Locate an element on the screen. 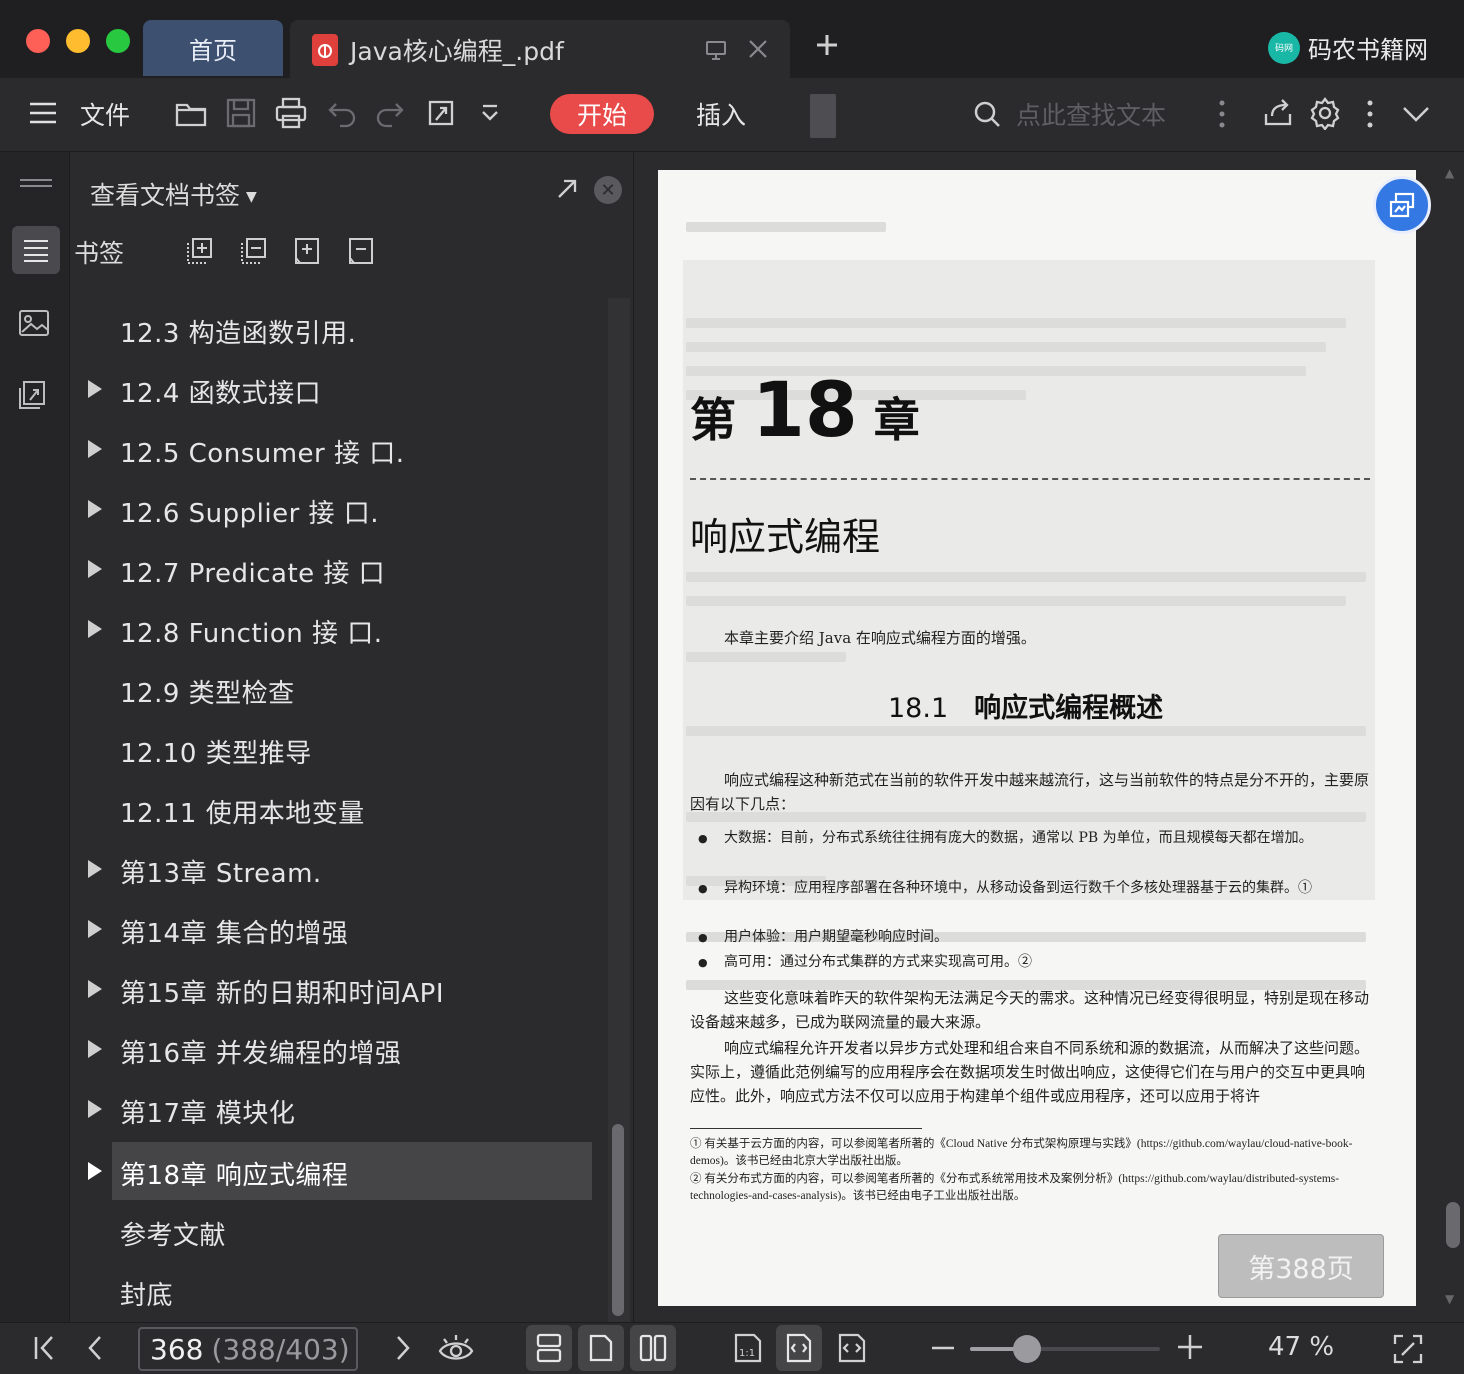 This screenshot has width=1464, height=1374. minimize-window-button is located at coordinates (78, 41).